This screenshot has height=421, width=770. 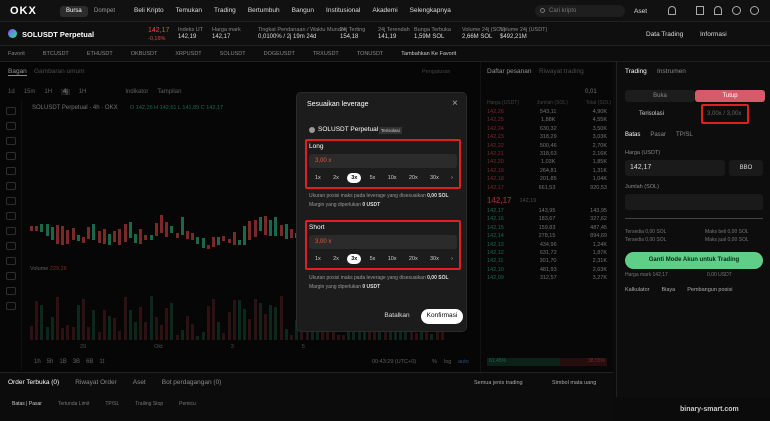 What do you see at coordinates (430, 10) in the screenshot?
I see `nav-item: Selengkapnya` at bounding box center [430, 10].